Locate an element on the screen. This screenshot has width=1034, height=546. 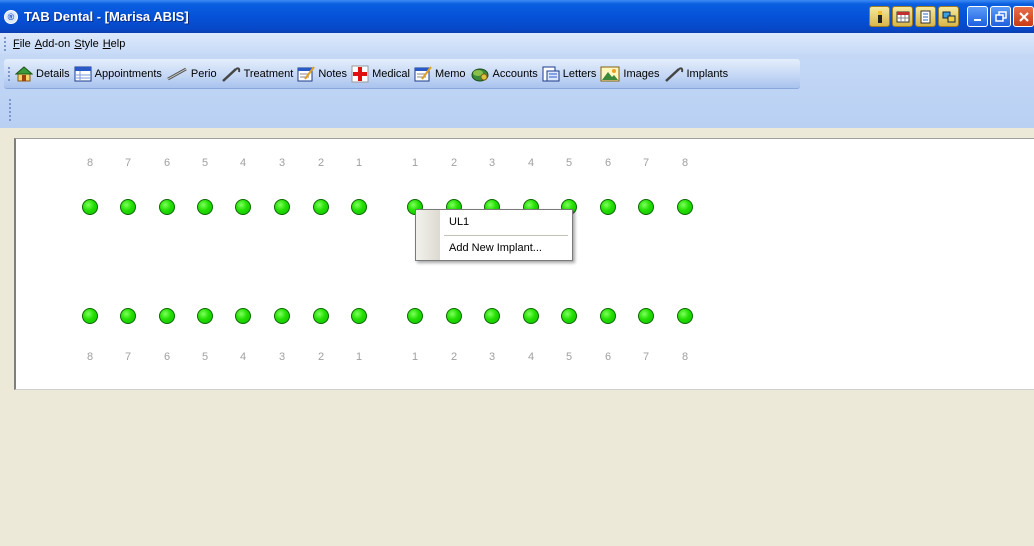
red-cross-icon is located at coordinates (360, 73).